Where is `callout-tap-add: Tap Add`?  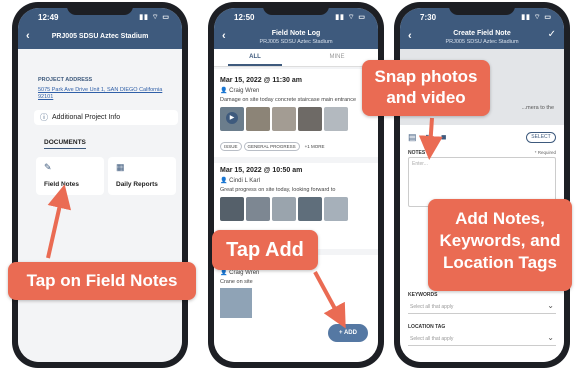
callout-tap-add: Tap Add is located at coordinates (265, 250).